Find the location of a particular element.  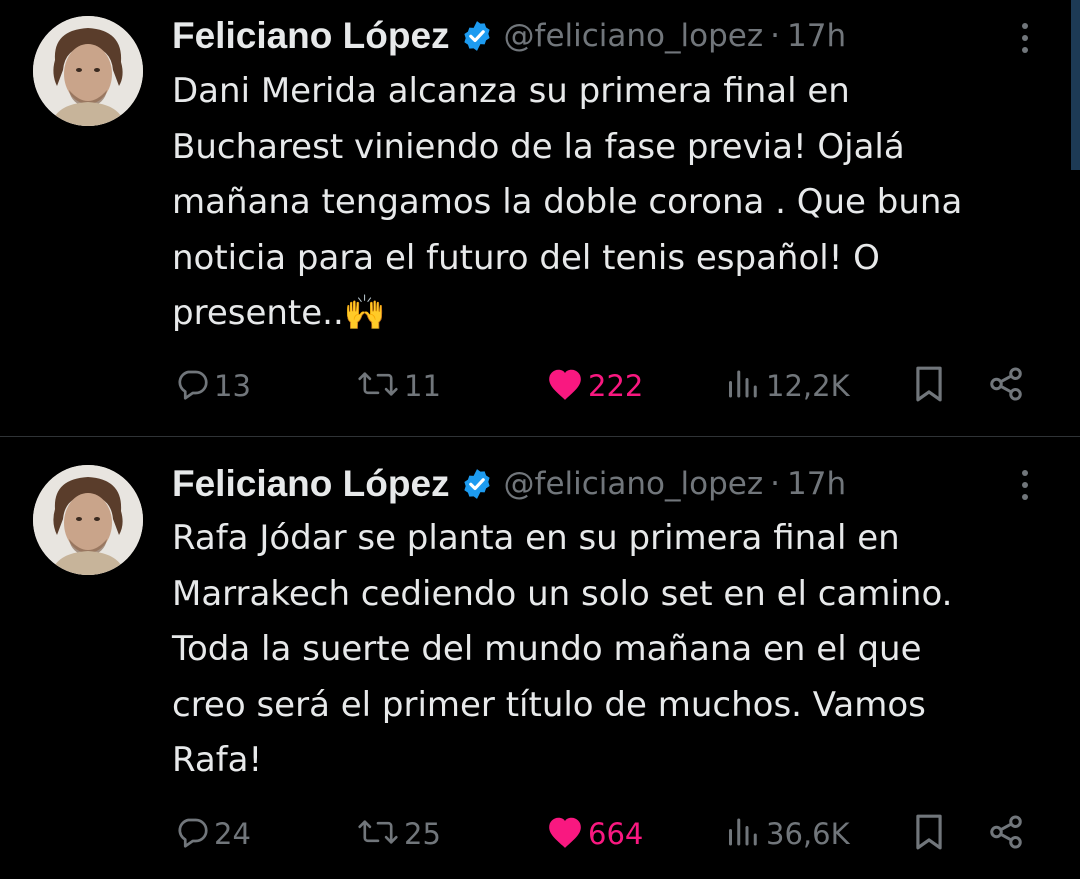

reply-count: 24 is located at coordinates (232, 834).